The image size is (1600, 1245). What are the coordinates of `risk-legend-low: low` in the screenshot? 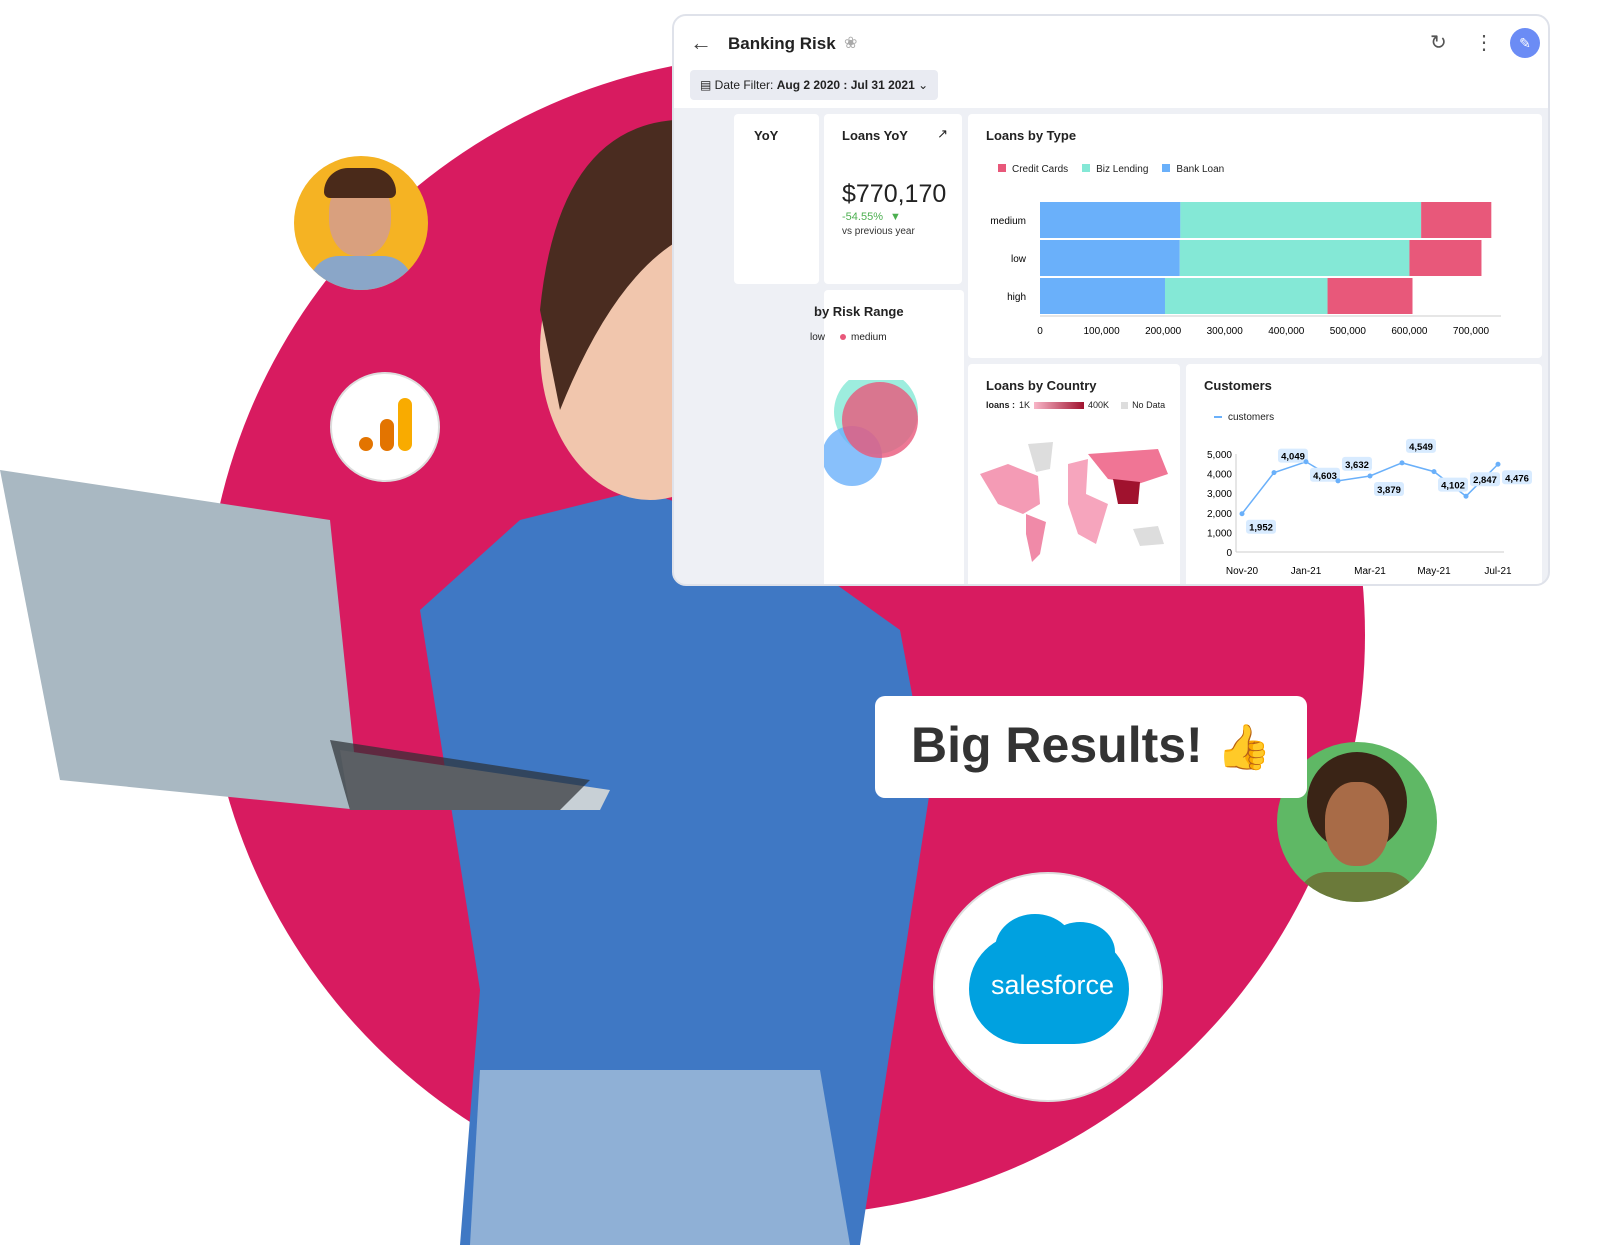 It's located at (818, 337).